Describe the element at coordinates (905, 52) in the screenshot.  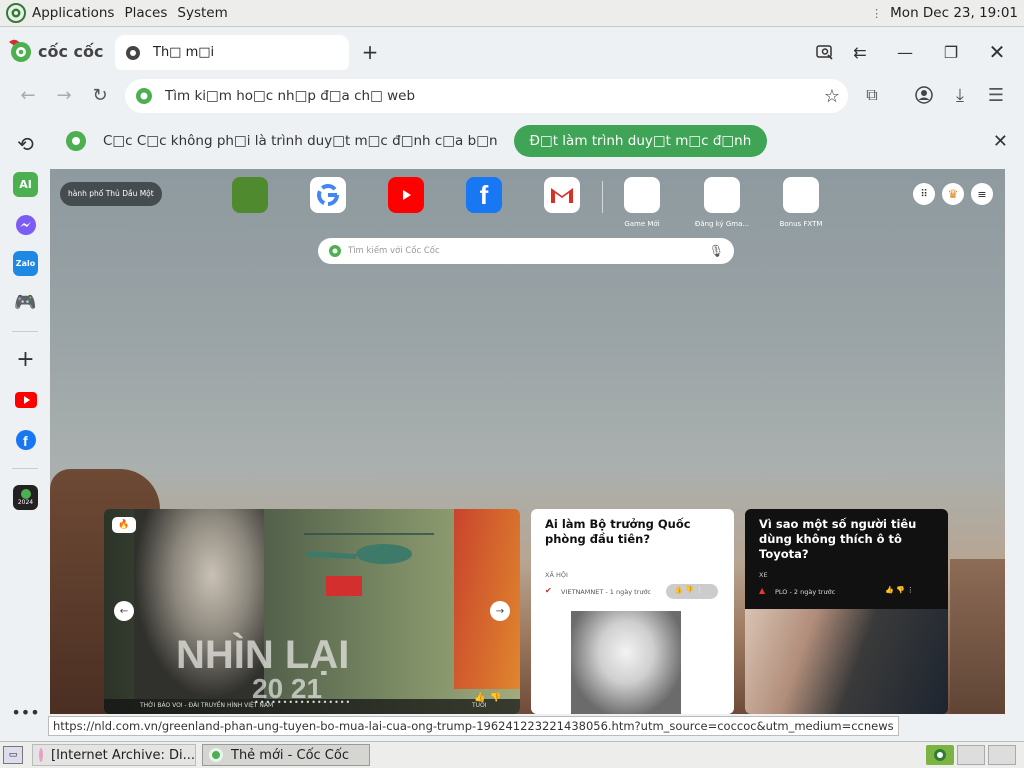
I see `minimize-button: —` at that location.